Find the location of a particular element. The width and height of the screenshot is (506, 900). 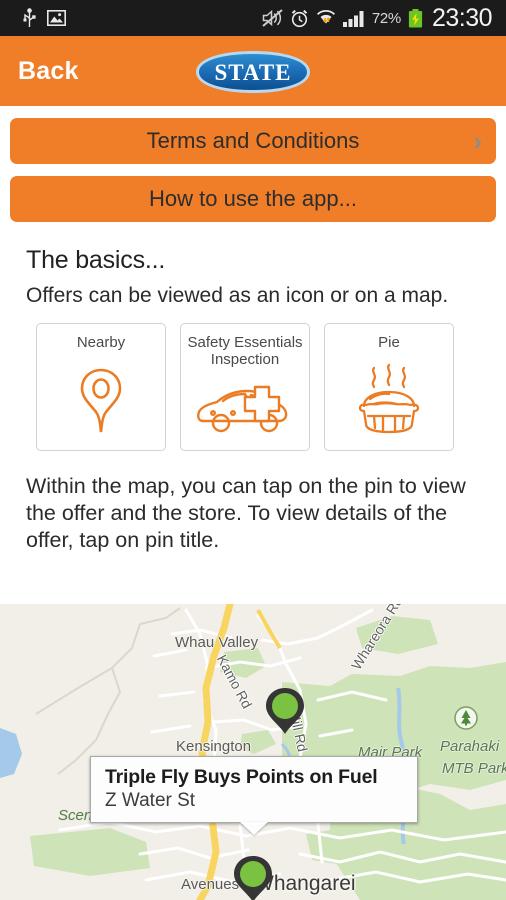

offer-icon-cards: Nearby Safety Essentials Inspection Pie is located at coordinates (271, 386).